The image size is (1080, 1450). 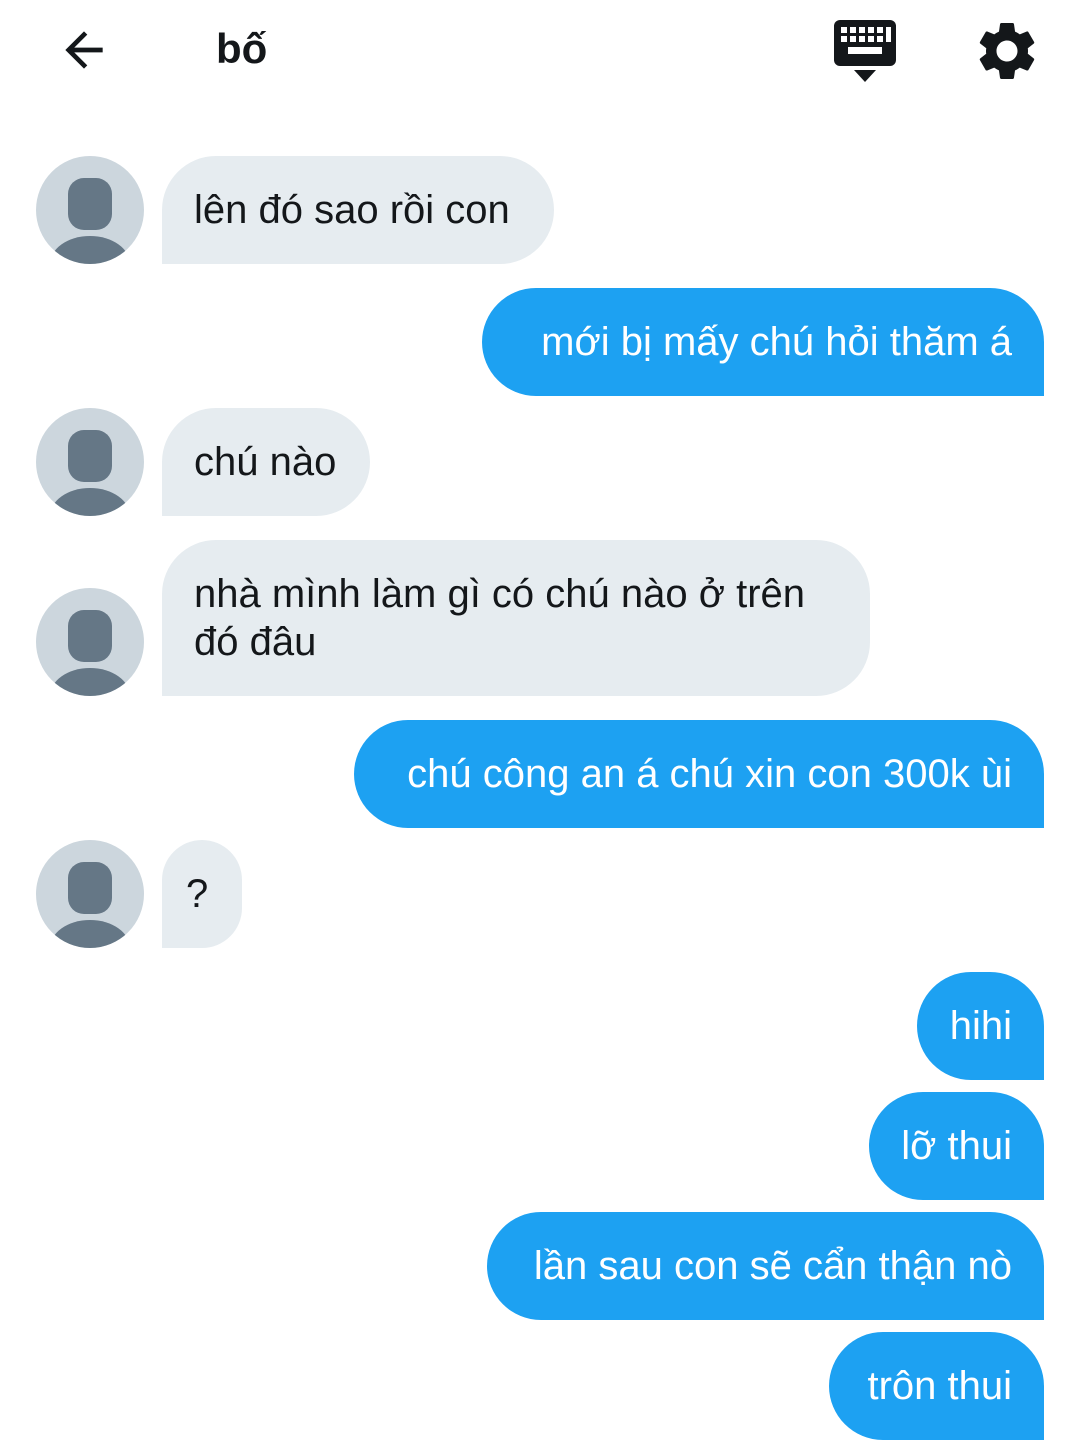 I want to click on back-button, so click(x=84, y=50).